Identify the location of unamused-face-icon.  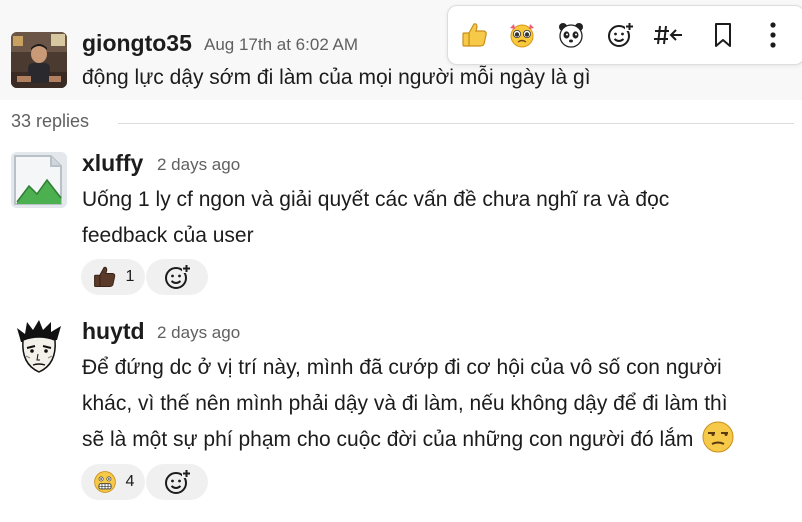
(718, 437).